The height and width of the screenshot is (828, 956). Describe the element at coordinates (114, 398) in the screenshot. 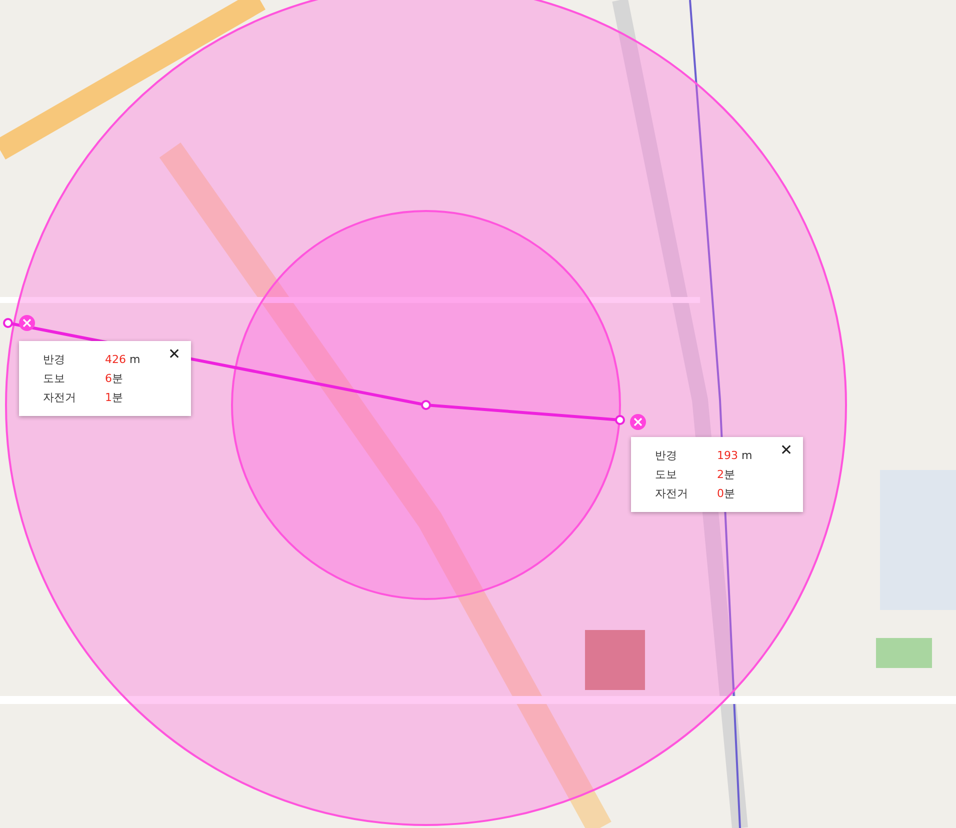

I see `measure-value: 1분` at that location.